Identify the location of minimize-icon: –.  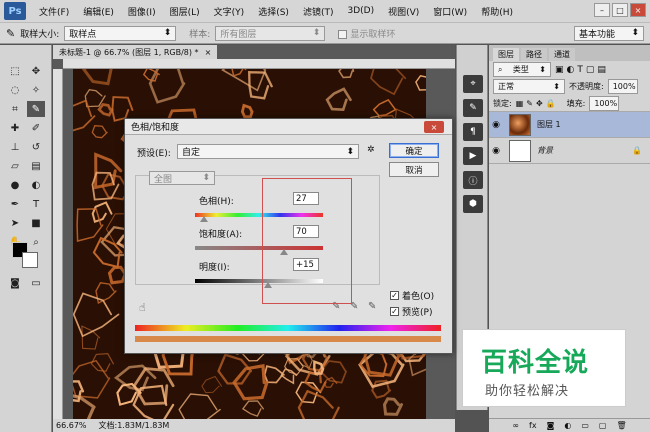
(602, 10).